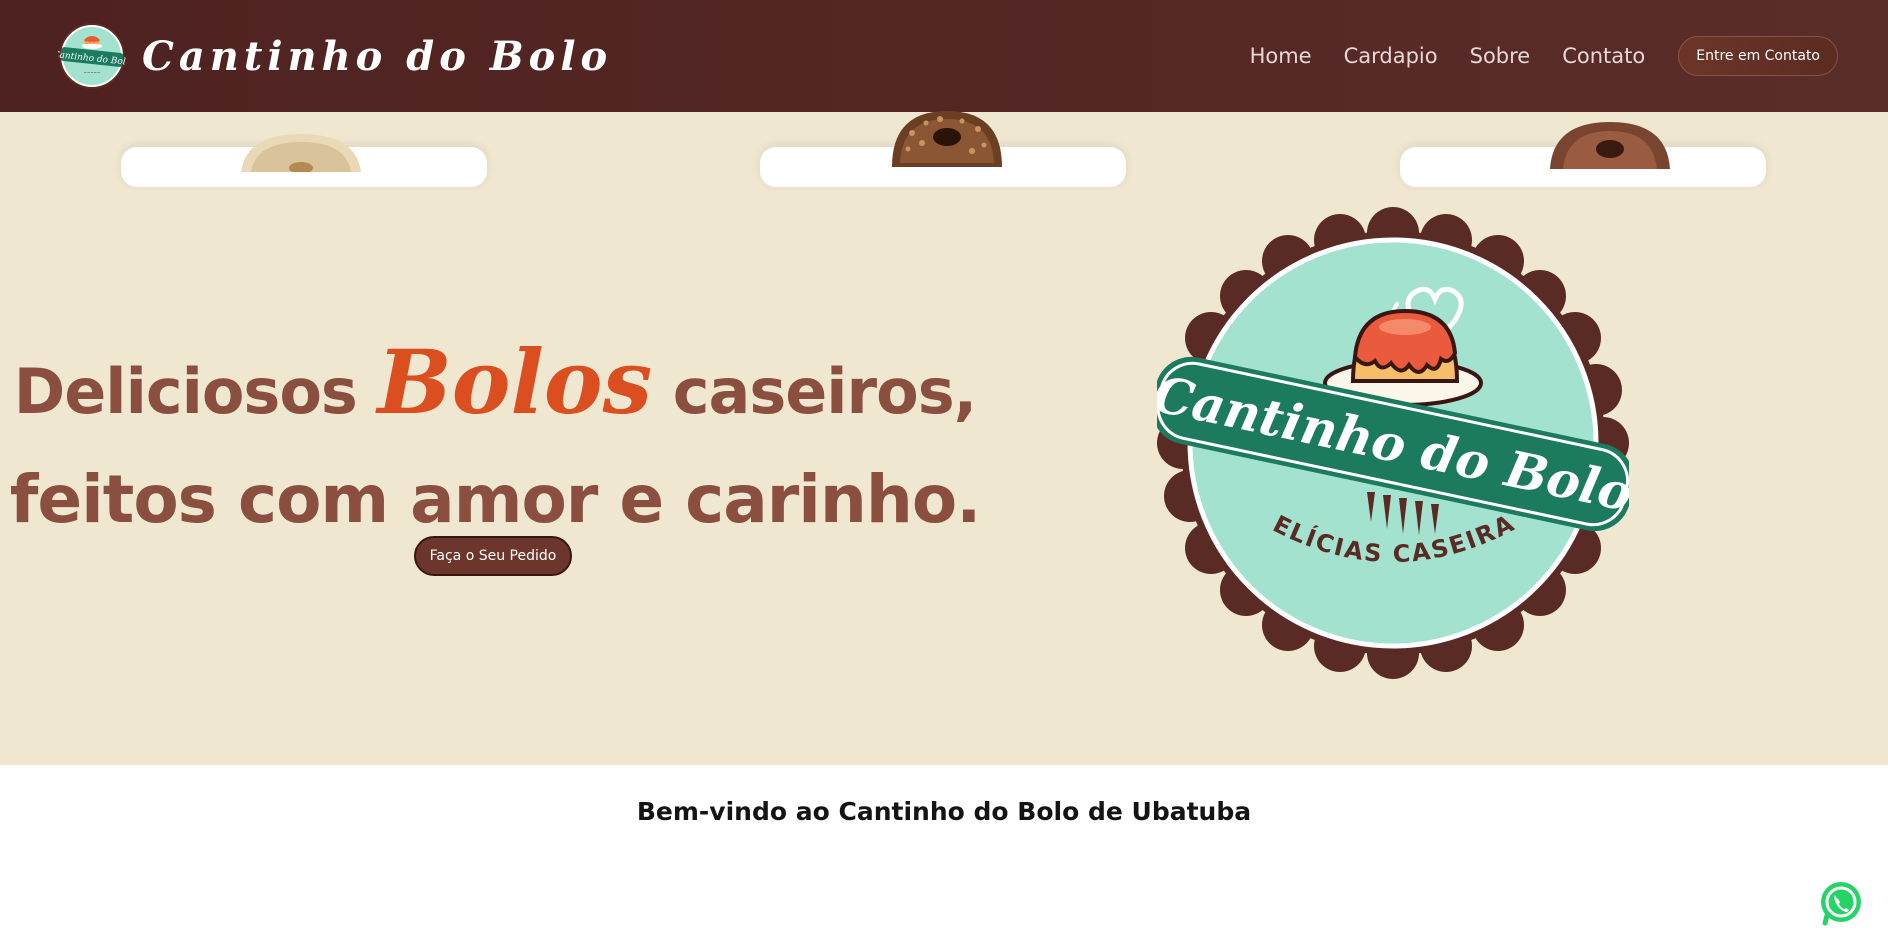 This screenshot has height=930, width=1888. What do you see at coordinates (515, 382) in the screenshot?
I see `hero-title-accent: Bolos` at bounding box center [515, 382].